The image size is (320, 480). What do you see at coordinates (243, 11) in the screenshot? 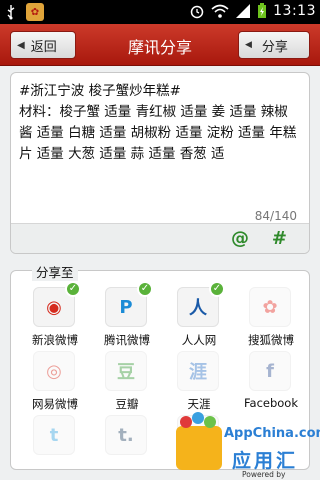
I see `signal-icon` at bounding box center [243, 11].